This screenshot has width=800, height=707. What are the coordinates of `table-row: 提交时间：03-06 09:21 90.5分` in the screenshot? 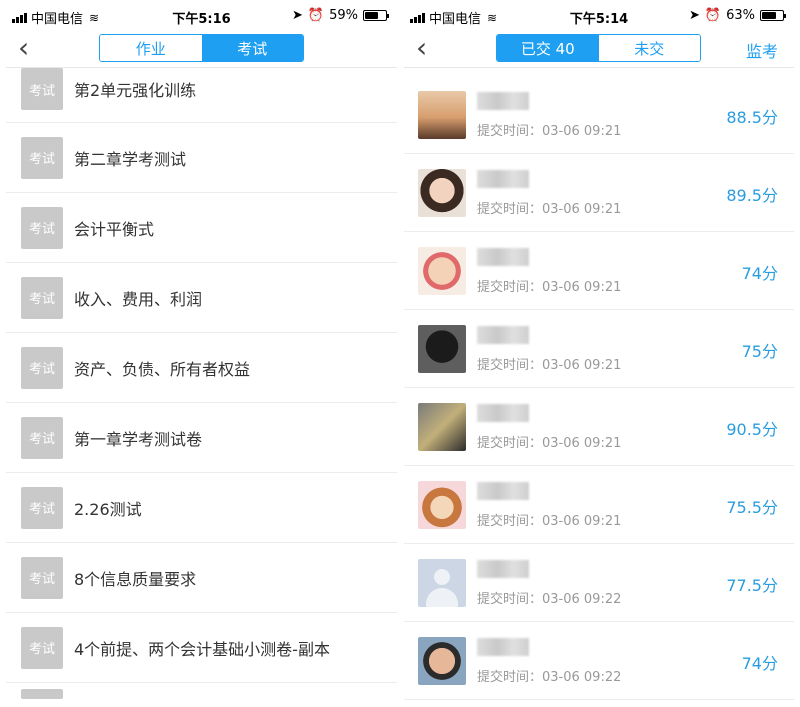 It's located at (599, 427).